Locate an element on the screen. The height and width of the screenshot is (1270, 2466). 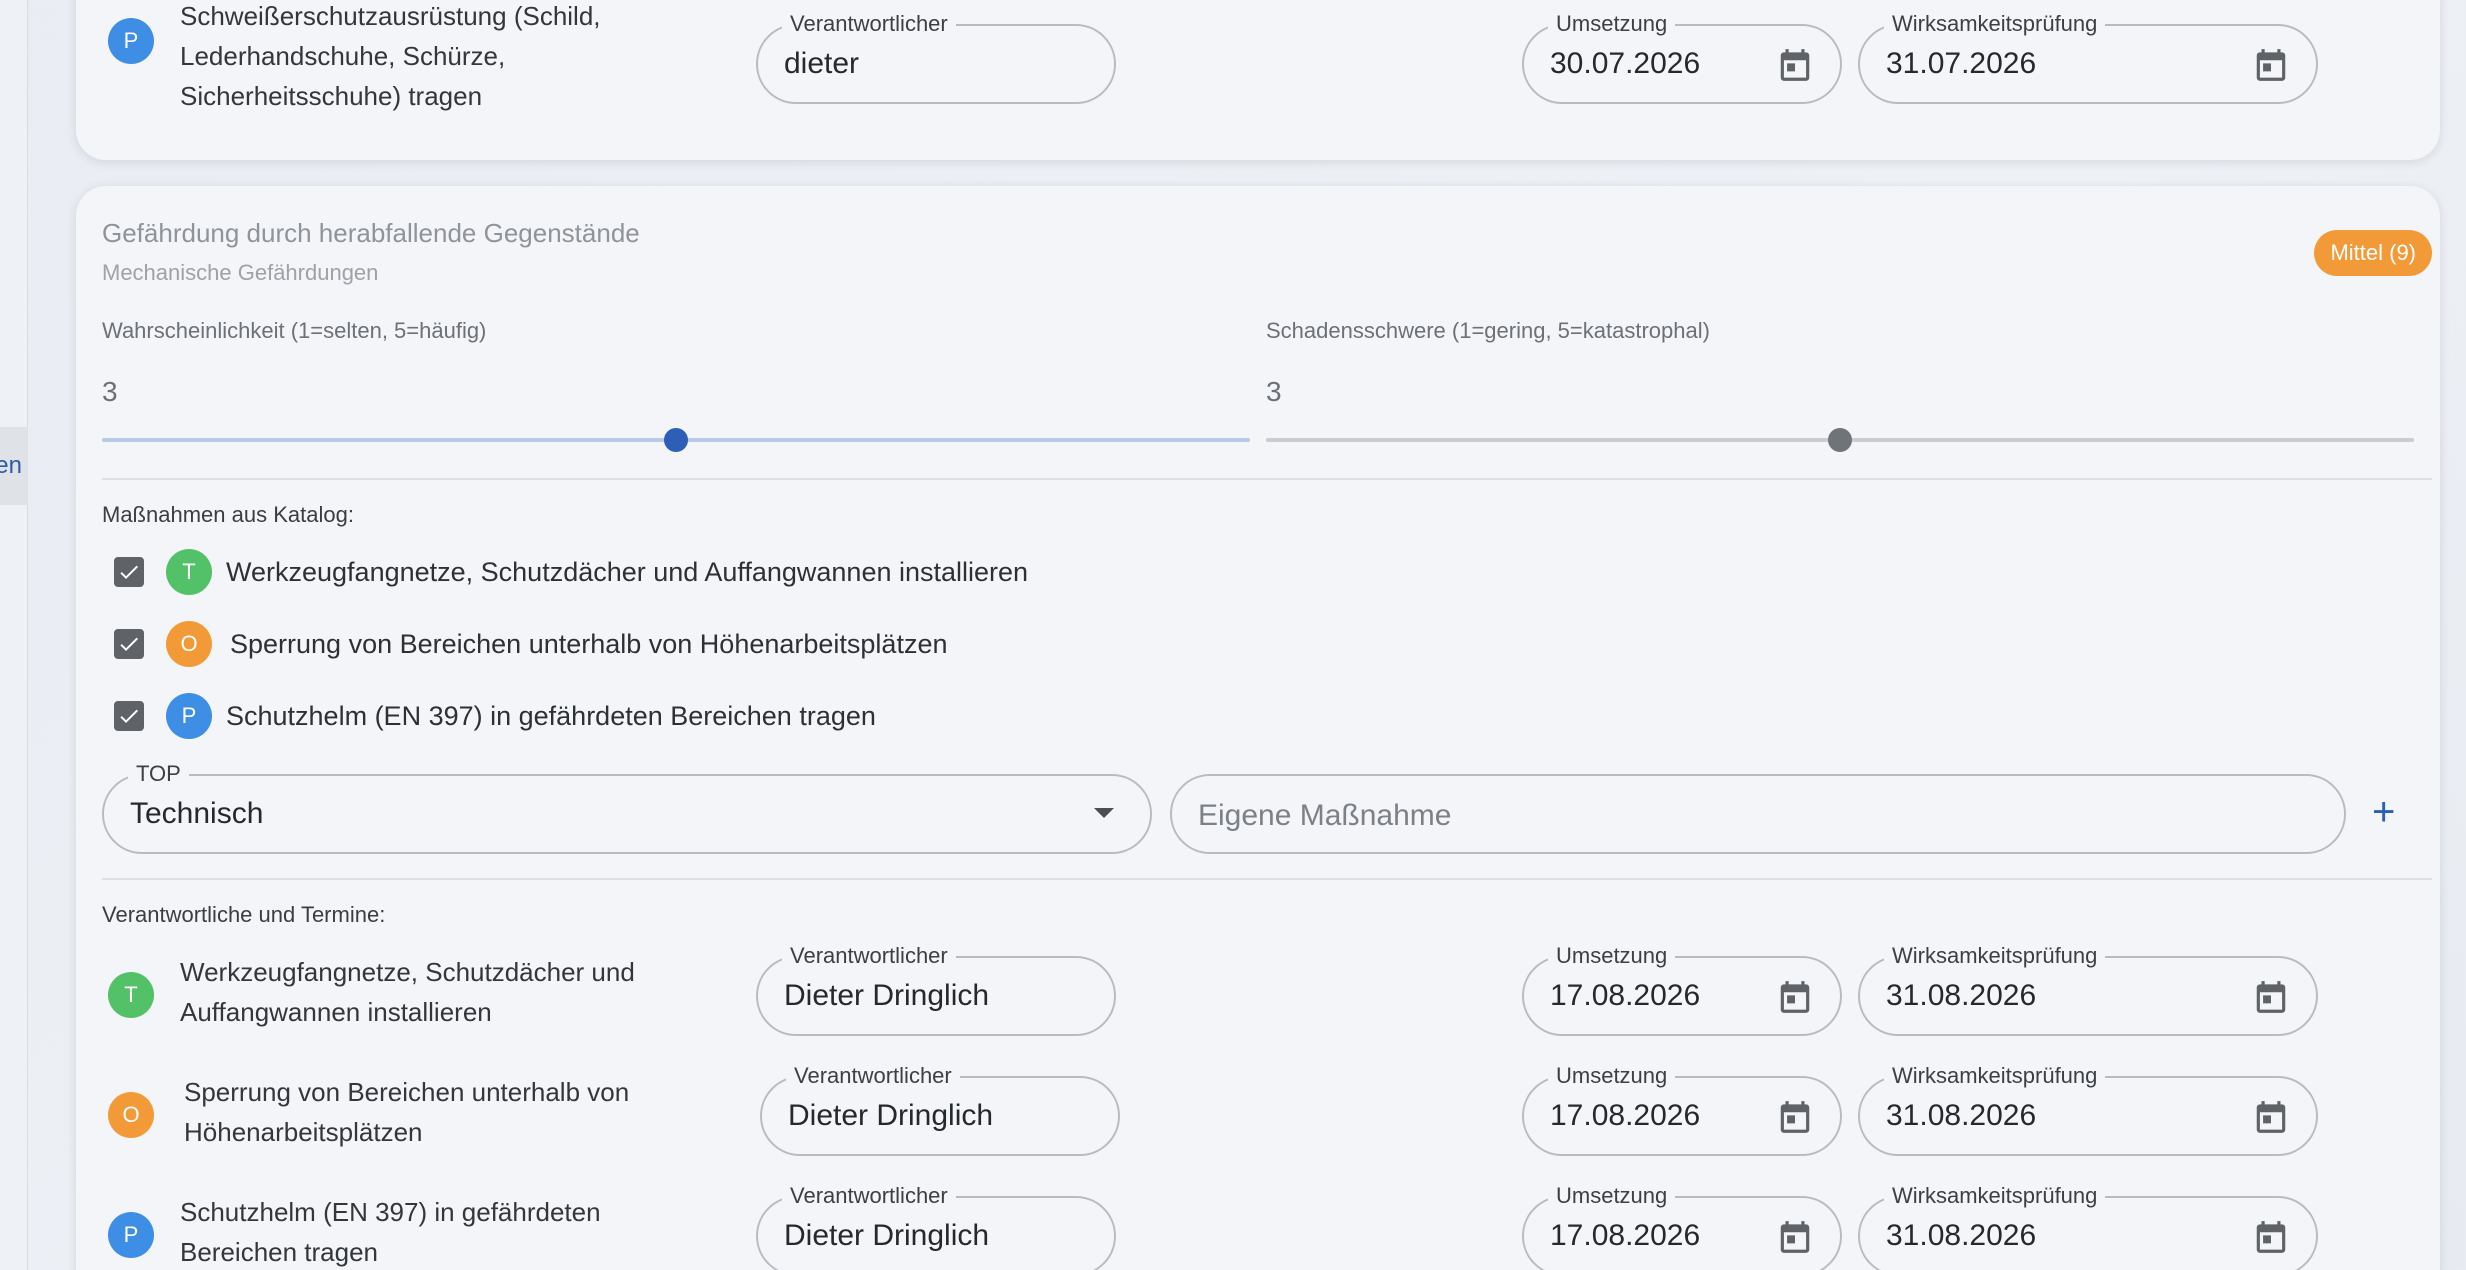
risk-badge: Mittel (9) is located at coordinates (2373, 253).